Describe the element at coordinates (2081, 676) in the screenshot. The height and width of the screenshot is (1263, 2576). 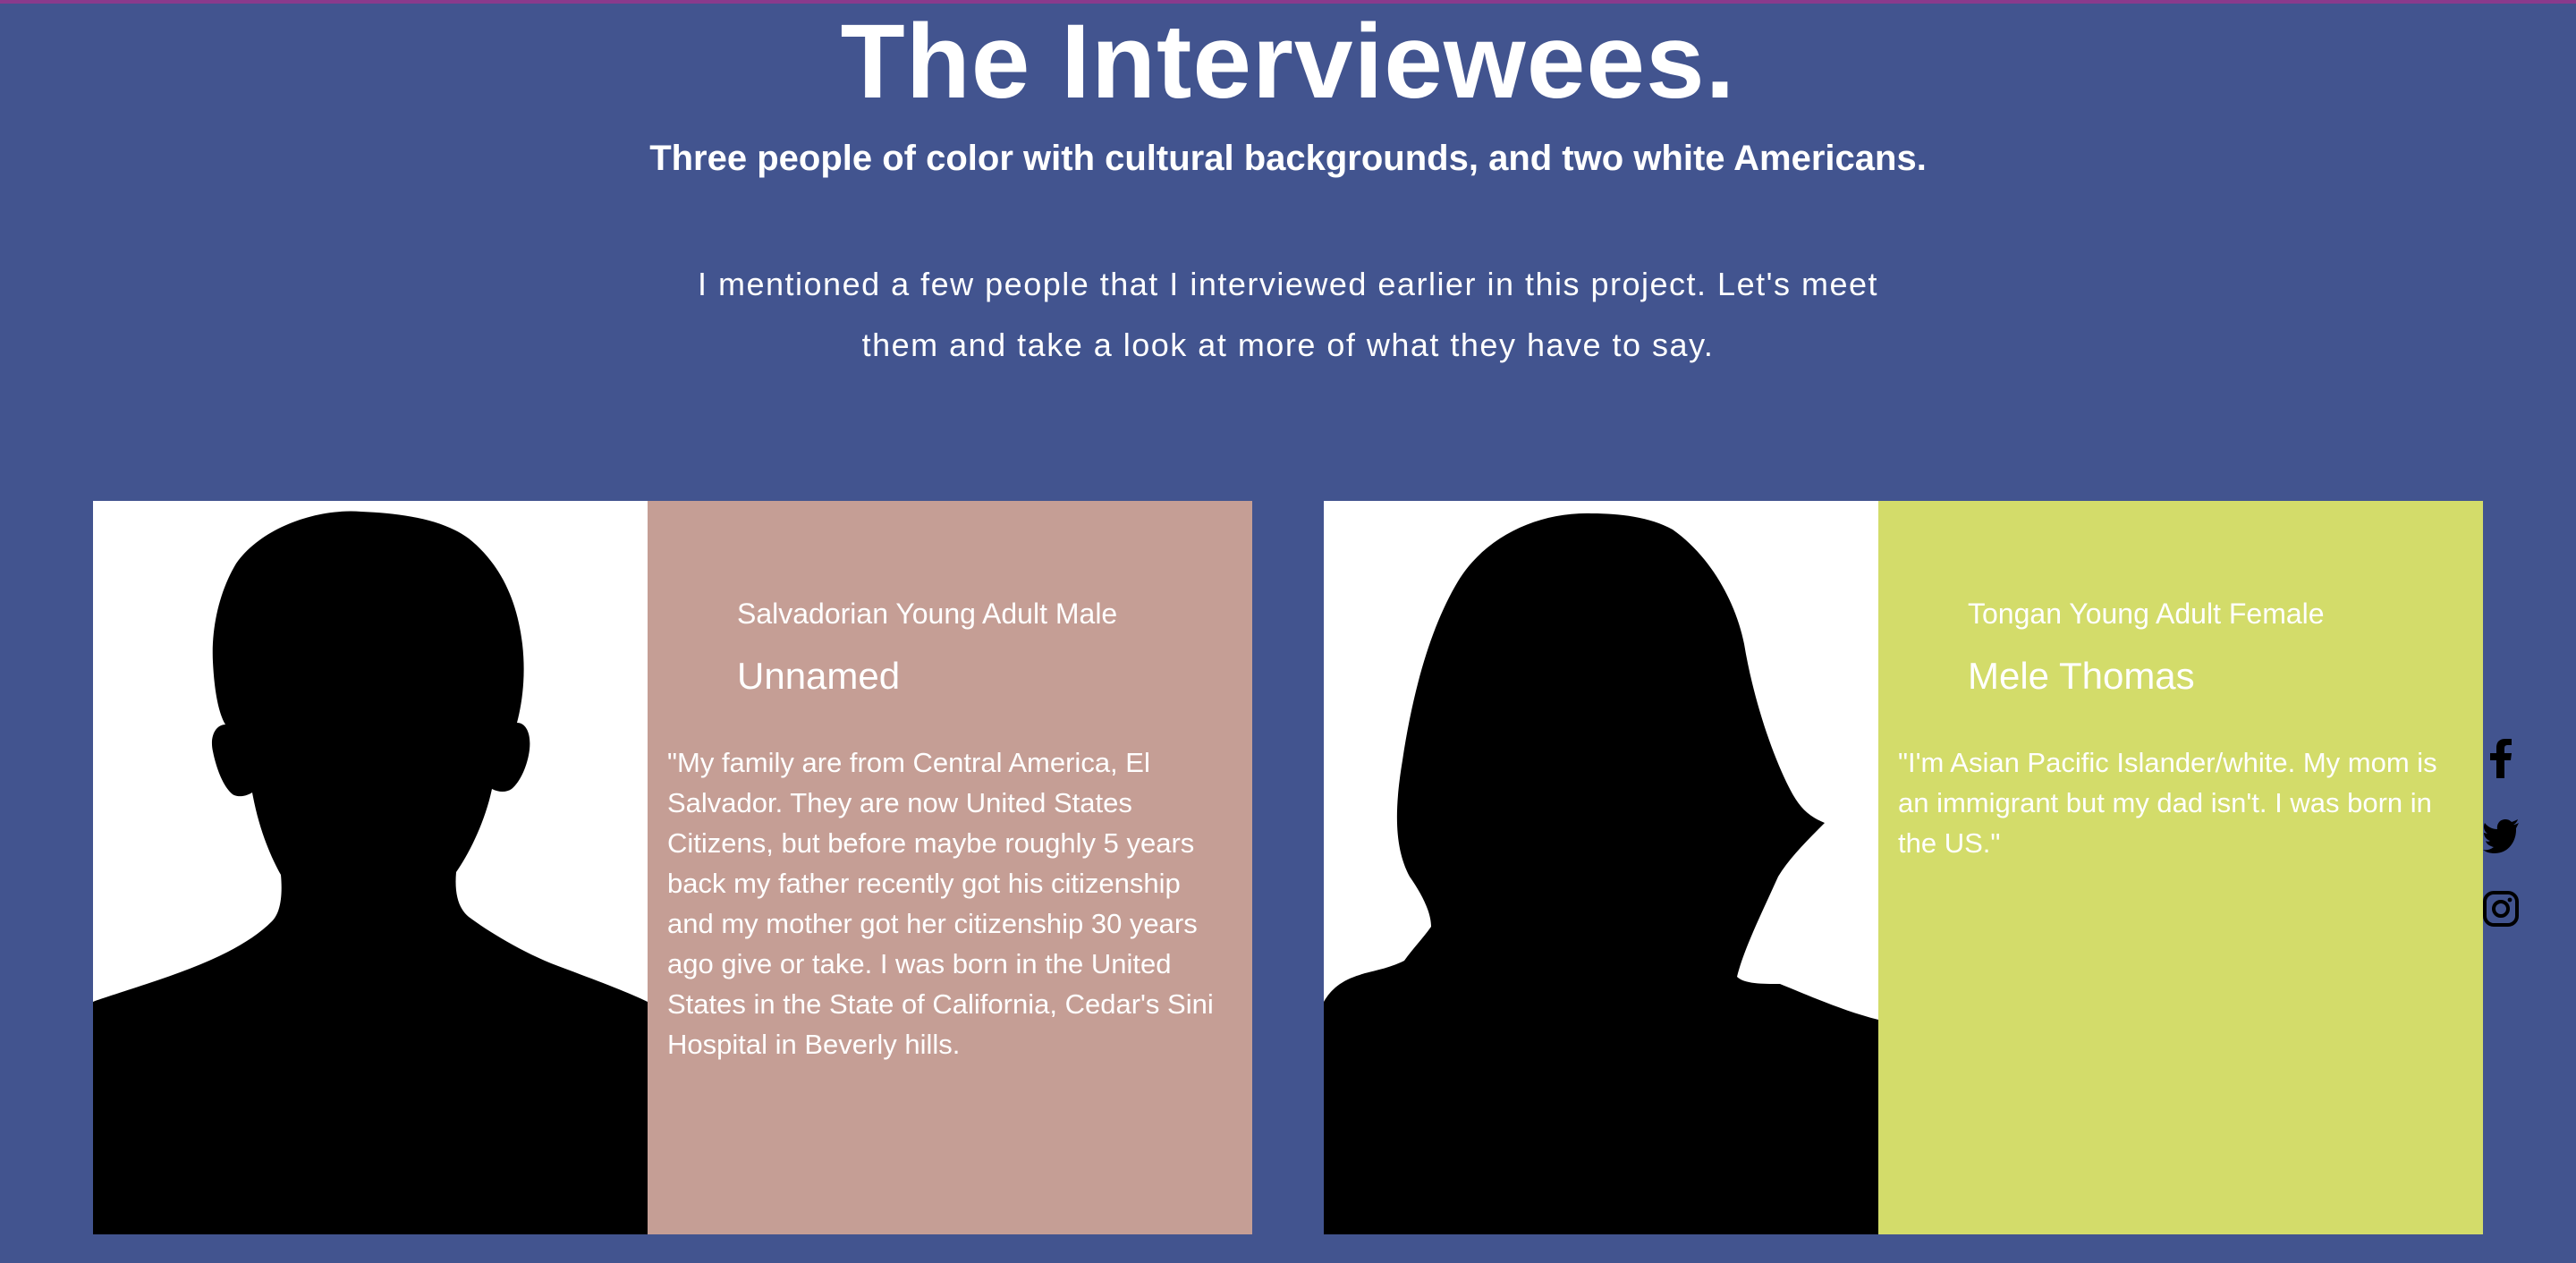
I see `interviewee-name: Mele Thomas` at that location.